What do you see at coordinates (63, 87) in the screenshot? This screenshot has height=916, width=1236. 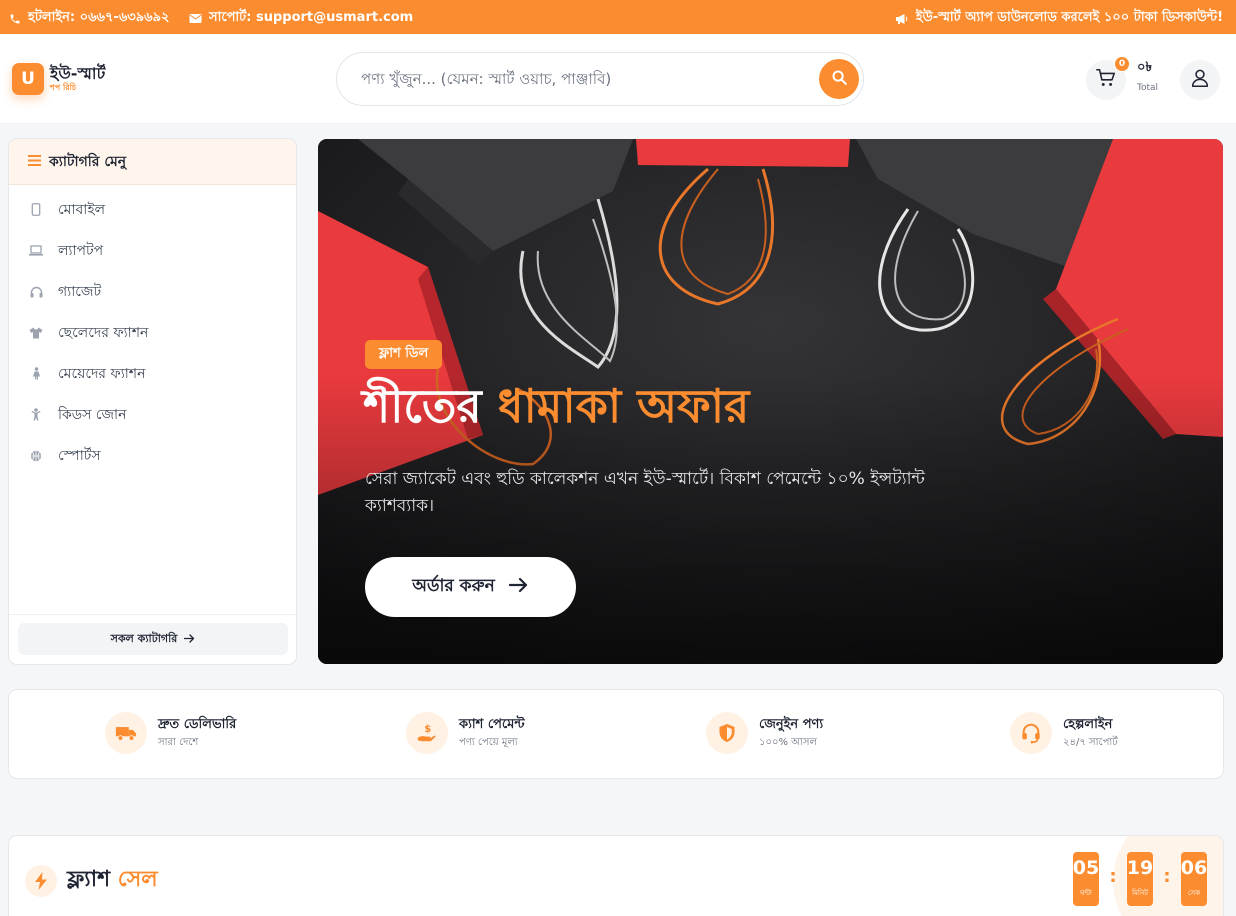 I see `brand-tagline: শপ রিচি` at bounding box center [63, 87].